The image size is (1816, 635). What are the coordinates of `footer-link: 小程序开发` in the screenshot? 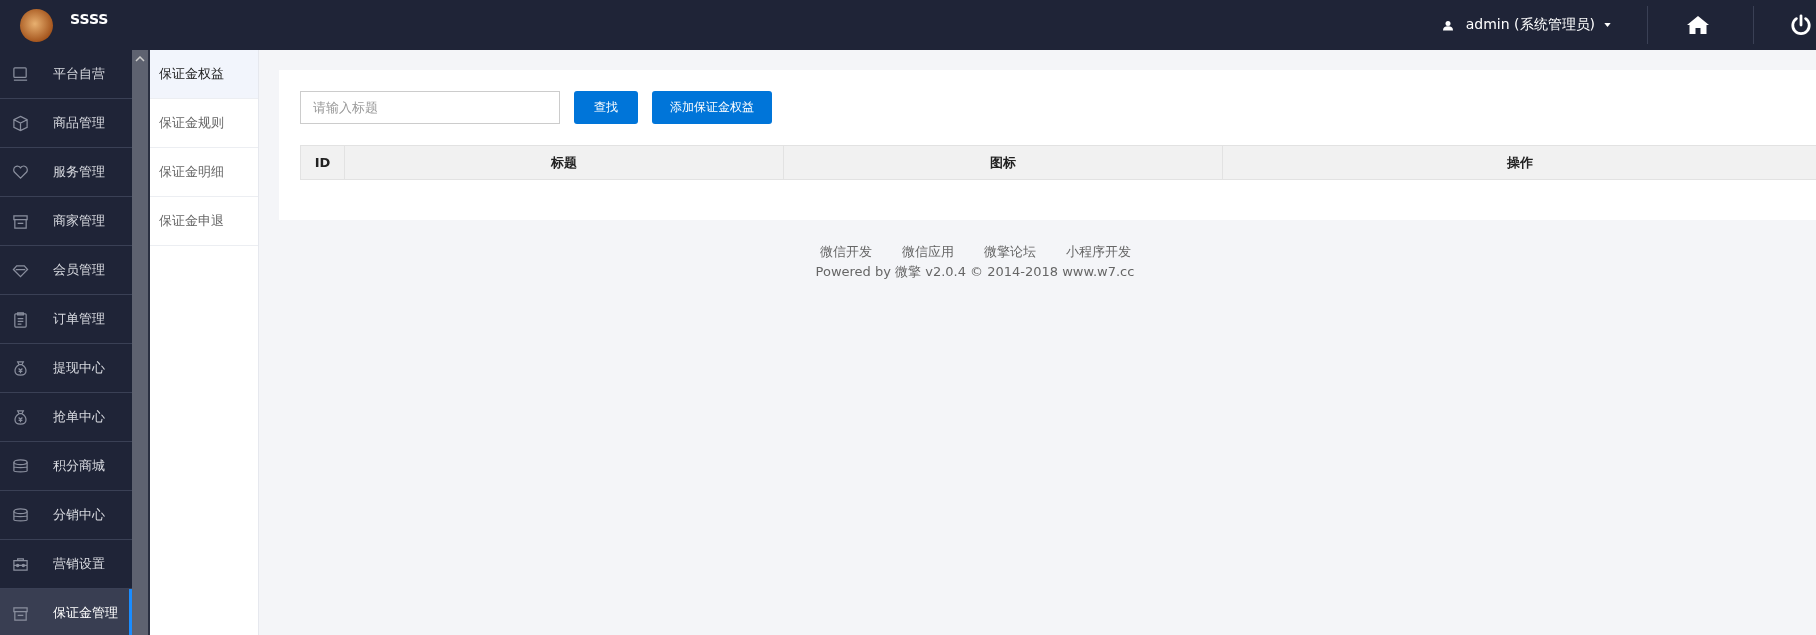 It's located at (1098, 252).